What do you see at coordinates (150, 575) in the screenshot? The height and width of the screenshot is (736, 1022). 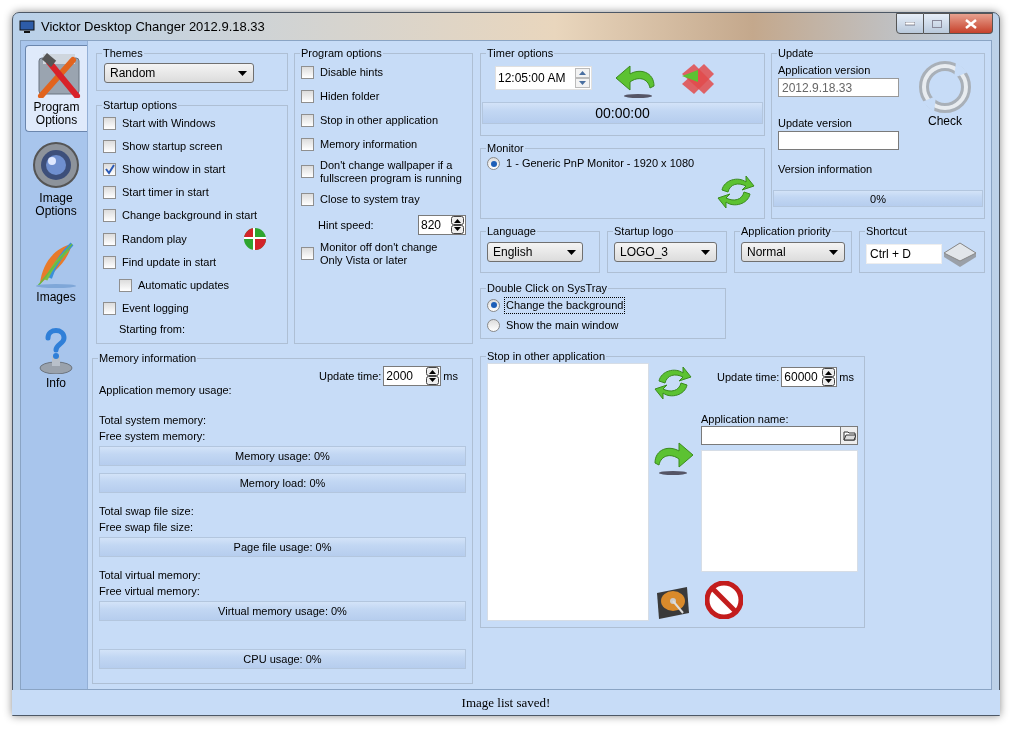 I see `memory-text: Total virtual memory:` at bounding box center [150, 575].